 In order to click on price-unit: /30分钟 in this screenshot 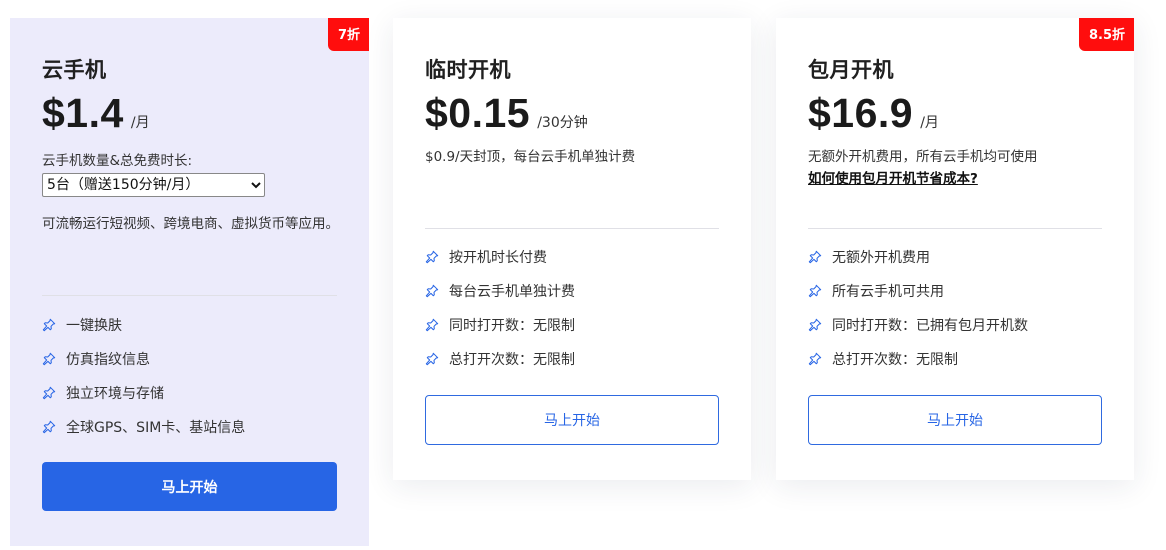, I will do `click(562, 123)`.